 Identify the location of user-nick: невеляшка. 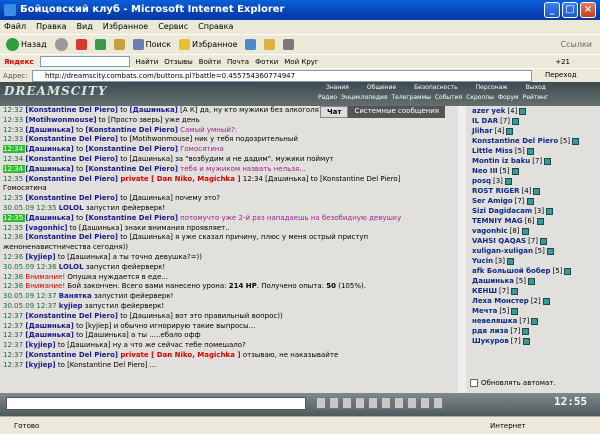
(494, 321).